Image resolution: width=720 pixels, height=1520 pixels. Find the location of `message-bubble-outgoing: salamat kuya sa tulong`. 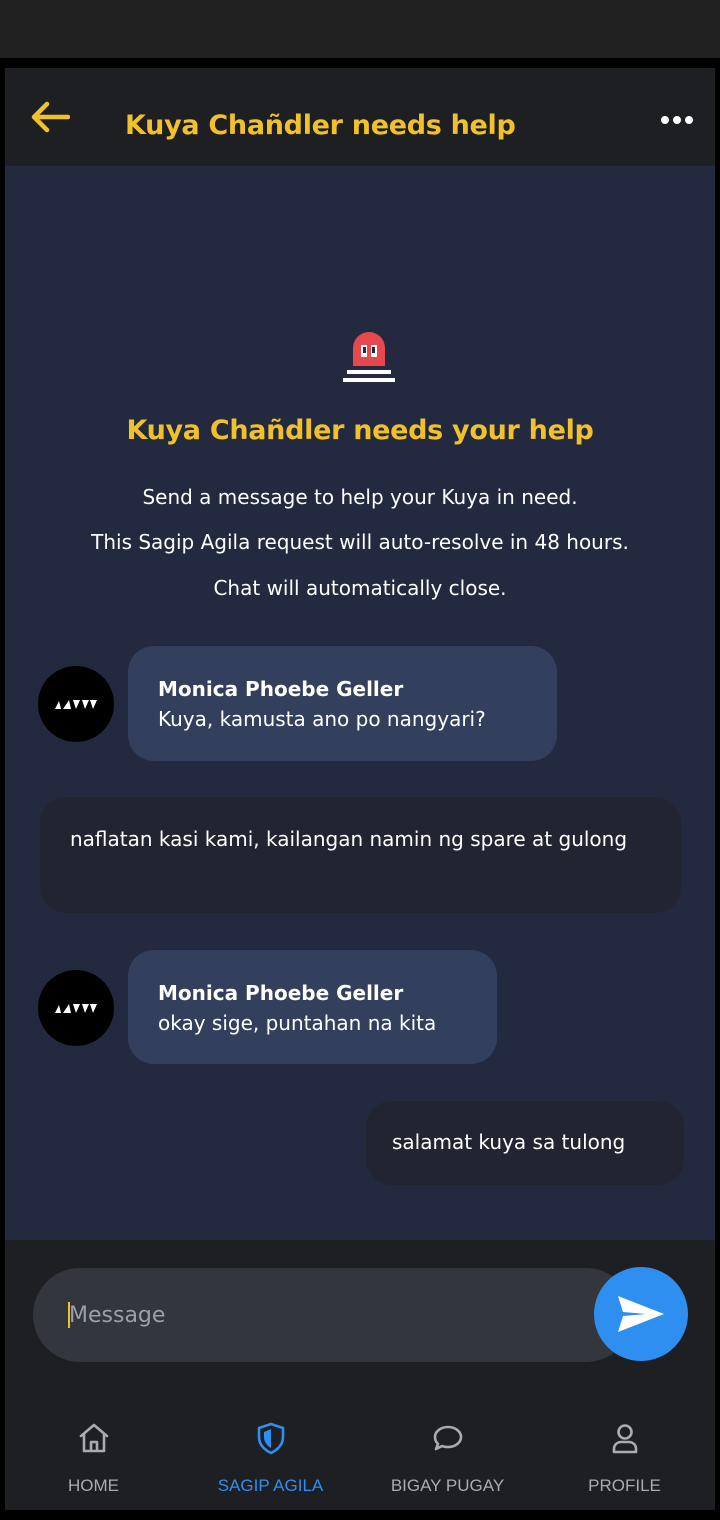

message-bubble-outgoing: salamat kuya sa tulong is located at coordinates (525, 1143).